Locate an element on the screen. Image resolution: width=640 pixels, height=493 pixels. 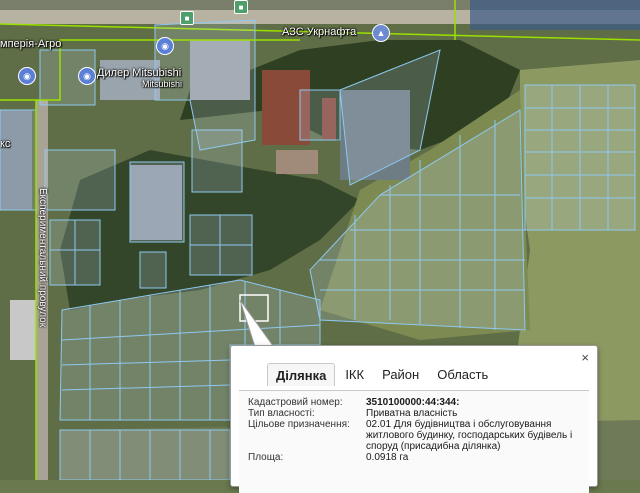
cadastral-number: 3510100000:44:344: is located at coordinates (477, 402).